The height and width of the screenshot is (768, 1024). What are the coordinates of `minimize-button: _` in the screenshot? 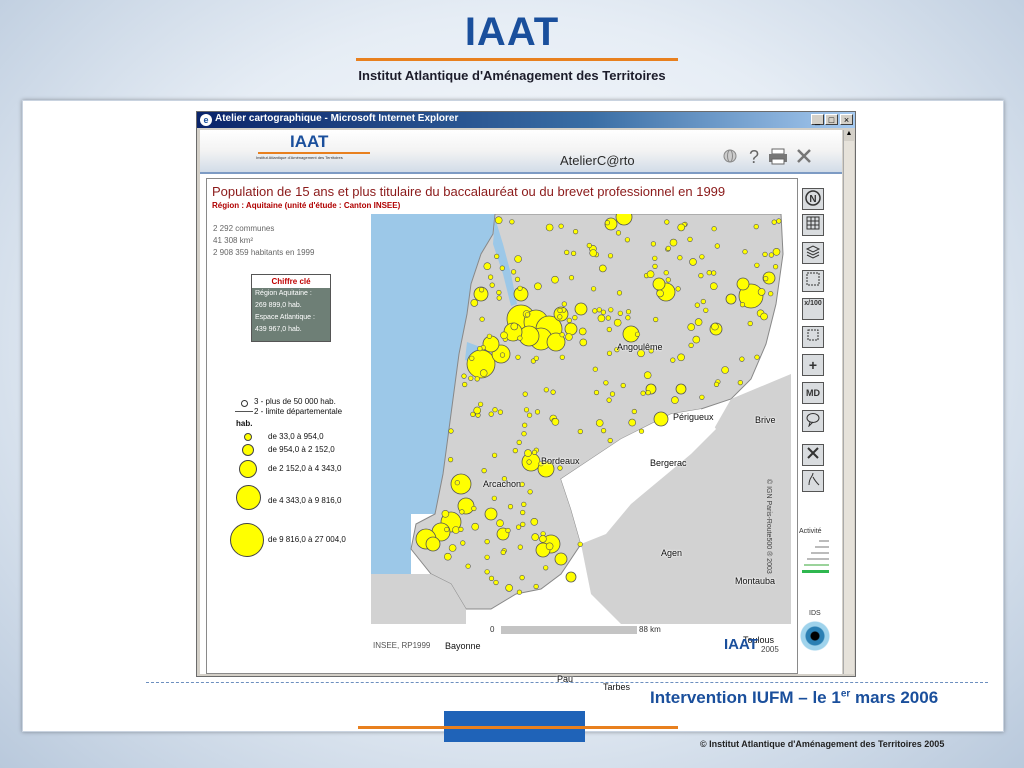 It's located at (817, 119).